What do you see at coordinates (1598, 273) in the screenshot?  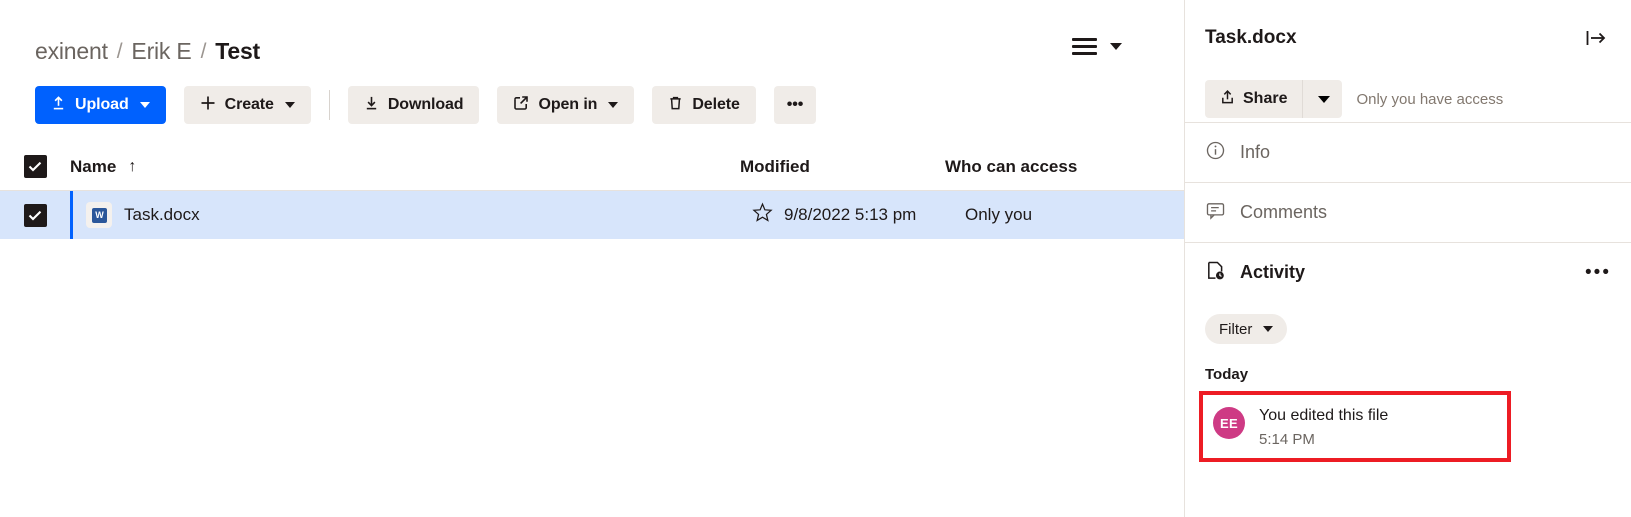 I see `activity-overflow-menu: •••` at bounding box center [1598, 273].